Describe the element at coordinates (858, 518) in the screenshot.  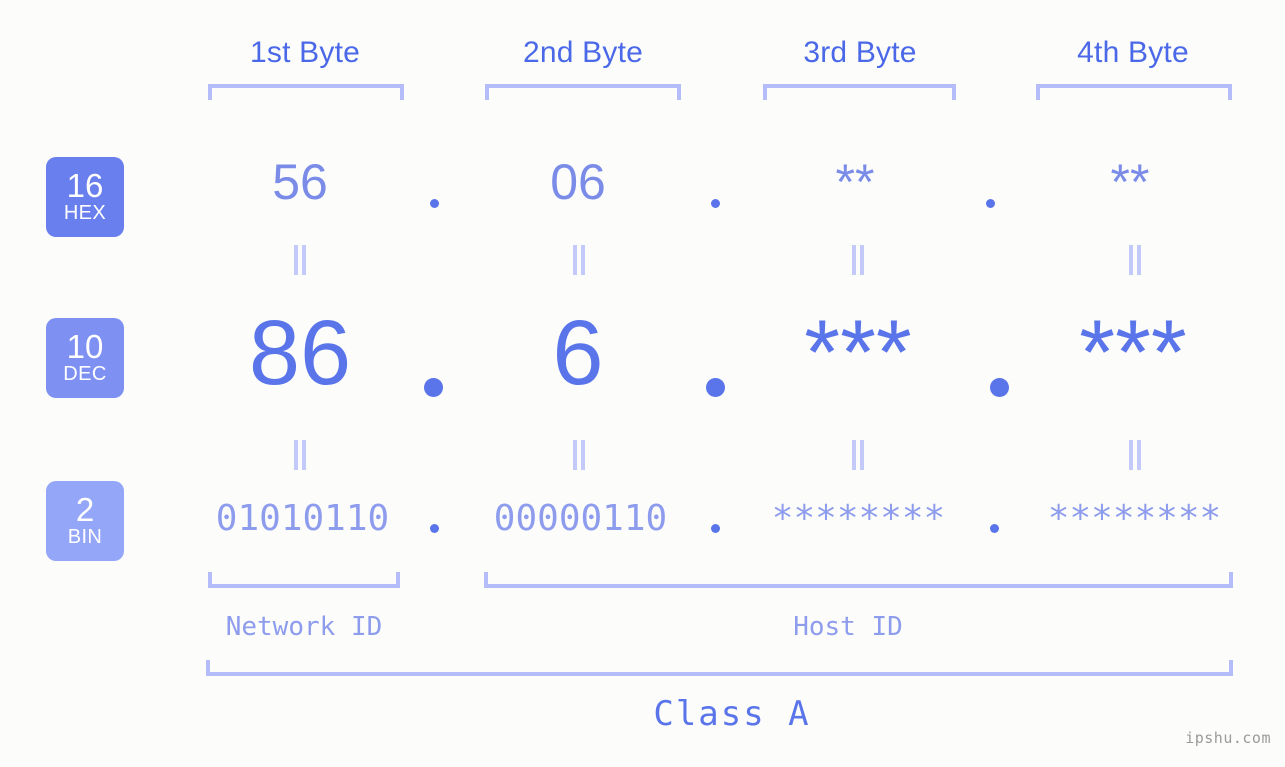
I see `bin-byte-3: ********` at that location.